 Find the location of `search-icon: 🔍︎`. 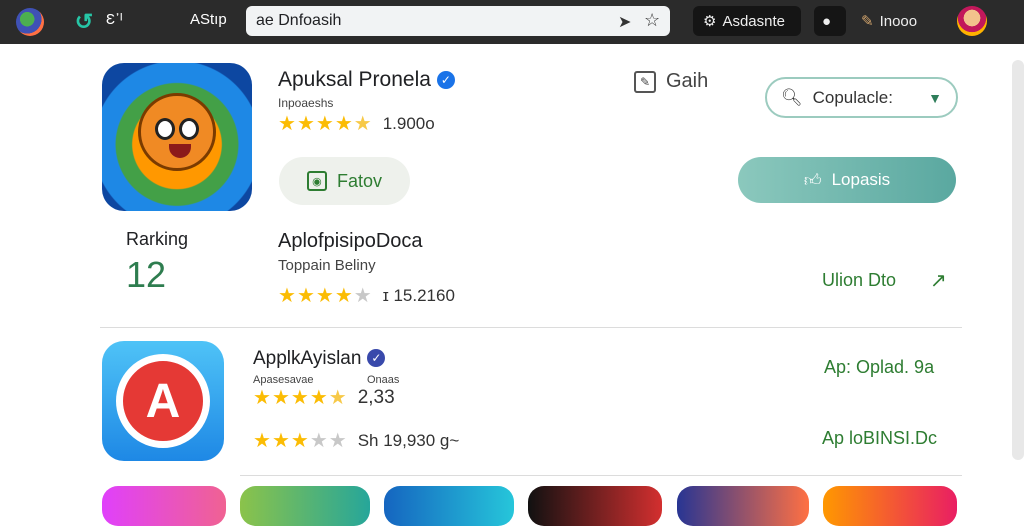

search-icon: 🔍︎ is located at coordinates (792, 97).